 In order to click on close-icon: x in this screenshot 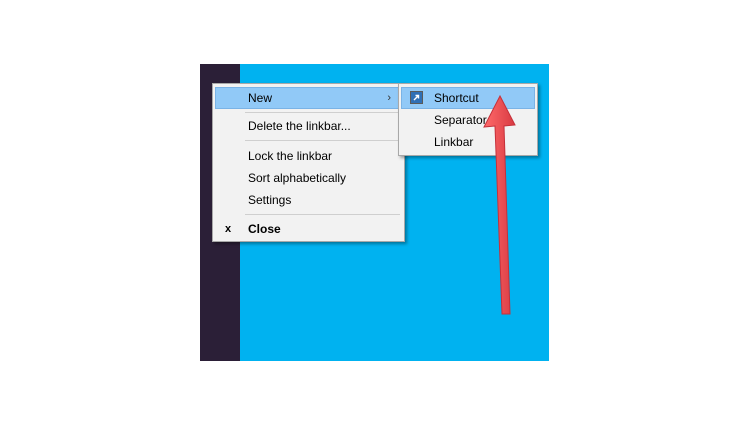, I will do `click(228, 229)`.